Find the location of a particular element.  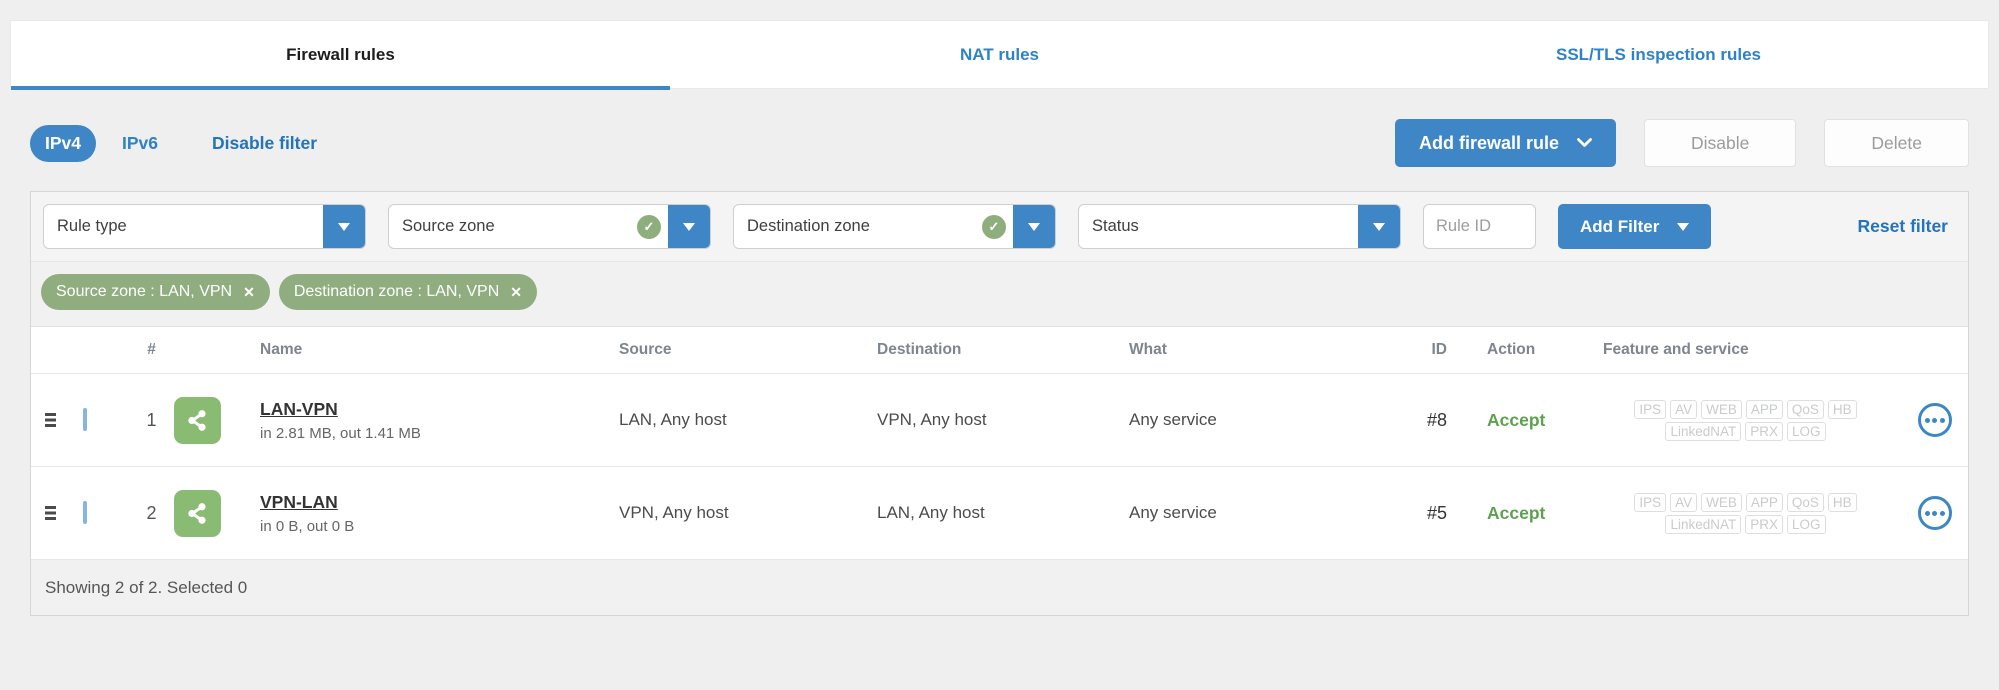

ipv4-toggle: IPv4 is located at coordinates (63, 143).